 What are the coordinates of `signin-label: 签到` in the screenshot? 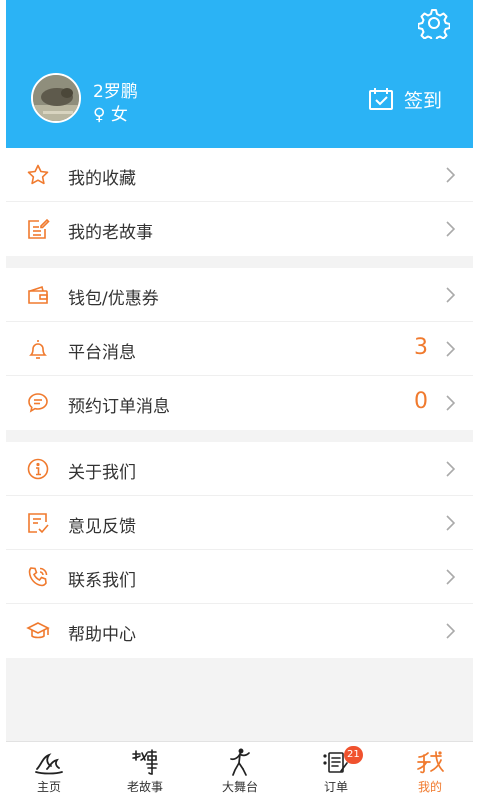 It's located at (423, 100).